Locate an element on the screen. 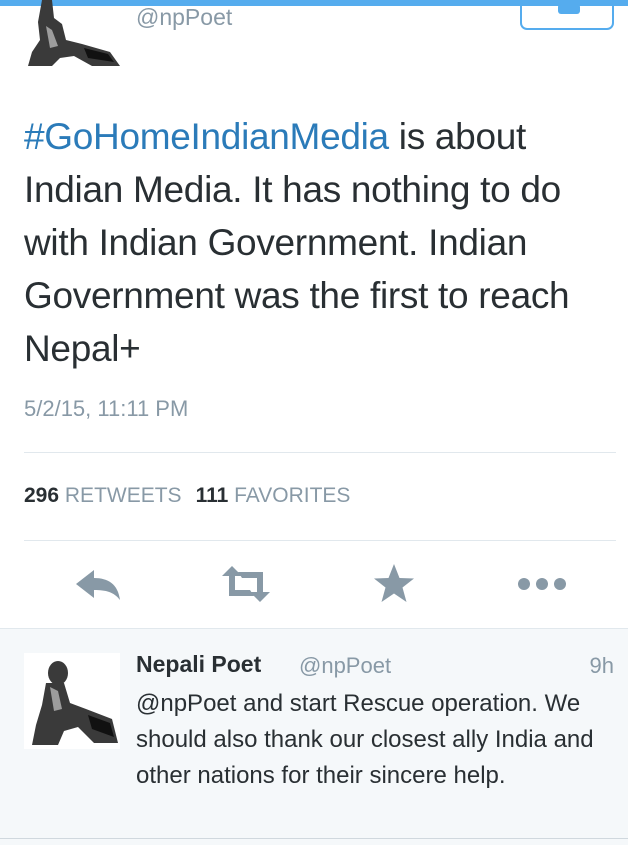 The width and height of the screenshot is (628, 845). reply-time: 9h is located at coordinates (601, 665).